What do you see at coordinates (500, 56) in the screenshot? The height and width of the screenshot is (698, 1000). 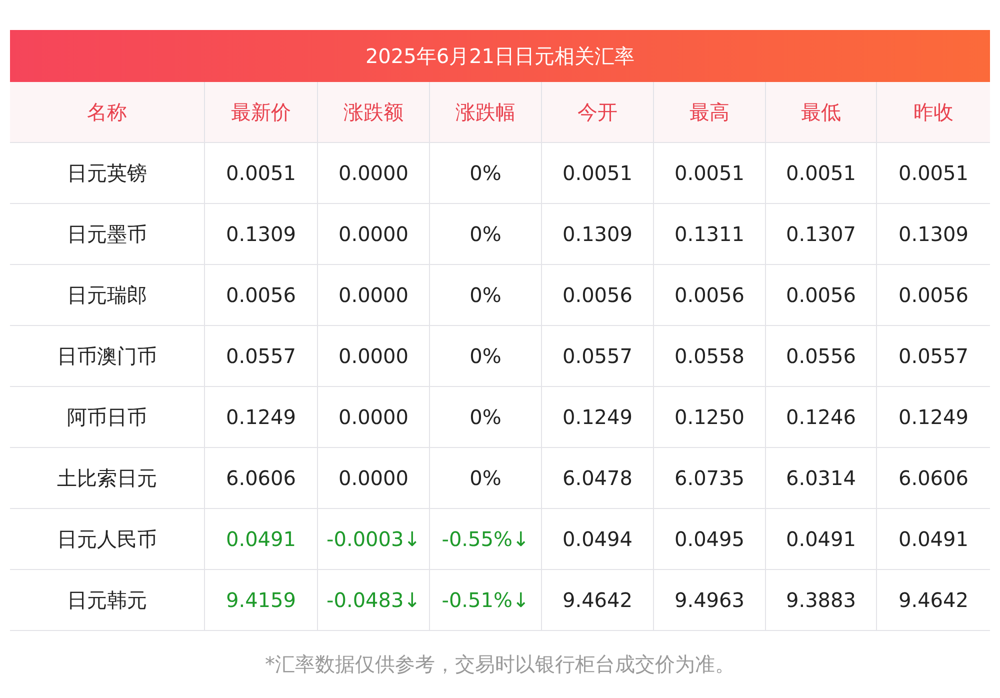 I see `table-title: 2025年6月21日日元相关汇率` at bounding box center [500, 56].